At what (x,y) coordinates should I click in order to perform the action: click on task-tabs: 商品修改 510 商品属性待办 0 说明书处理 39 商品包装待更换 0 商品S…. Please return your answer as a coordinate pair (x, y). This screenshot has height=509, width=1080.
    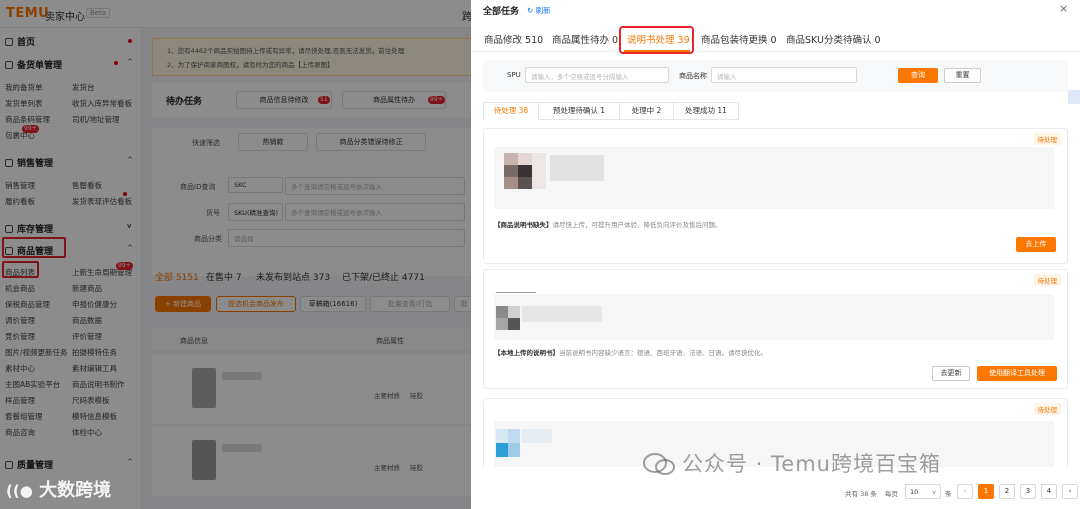
    Looking at the image, I should click on (775, 37).